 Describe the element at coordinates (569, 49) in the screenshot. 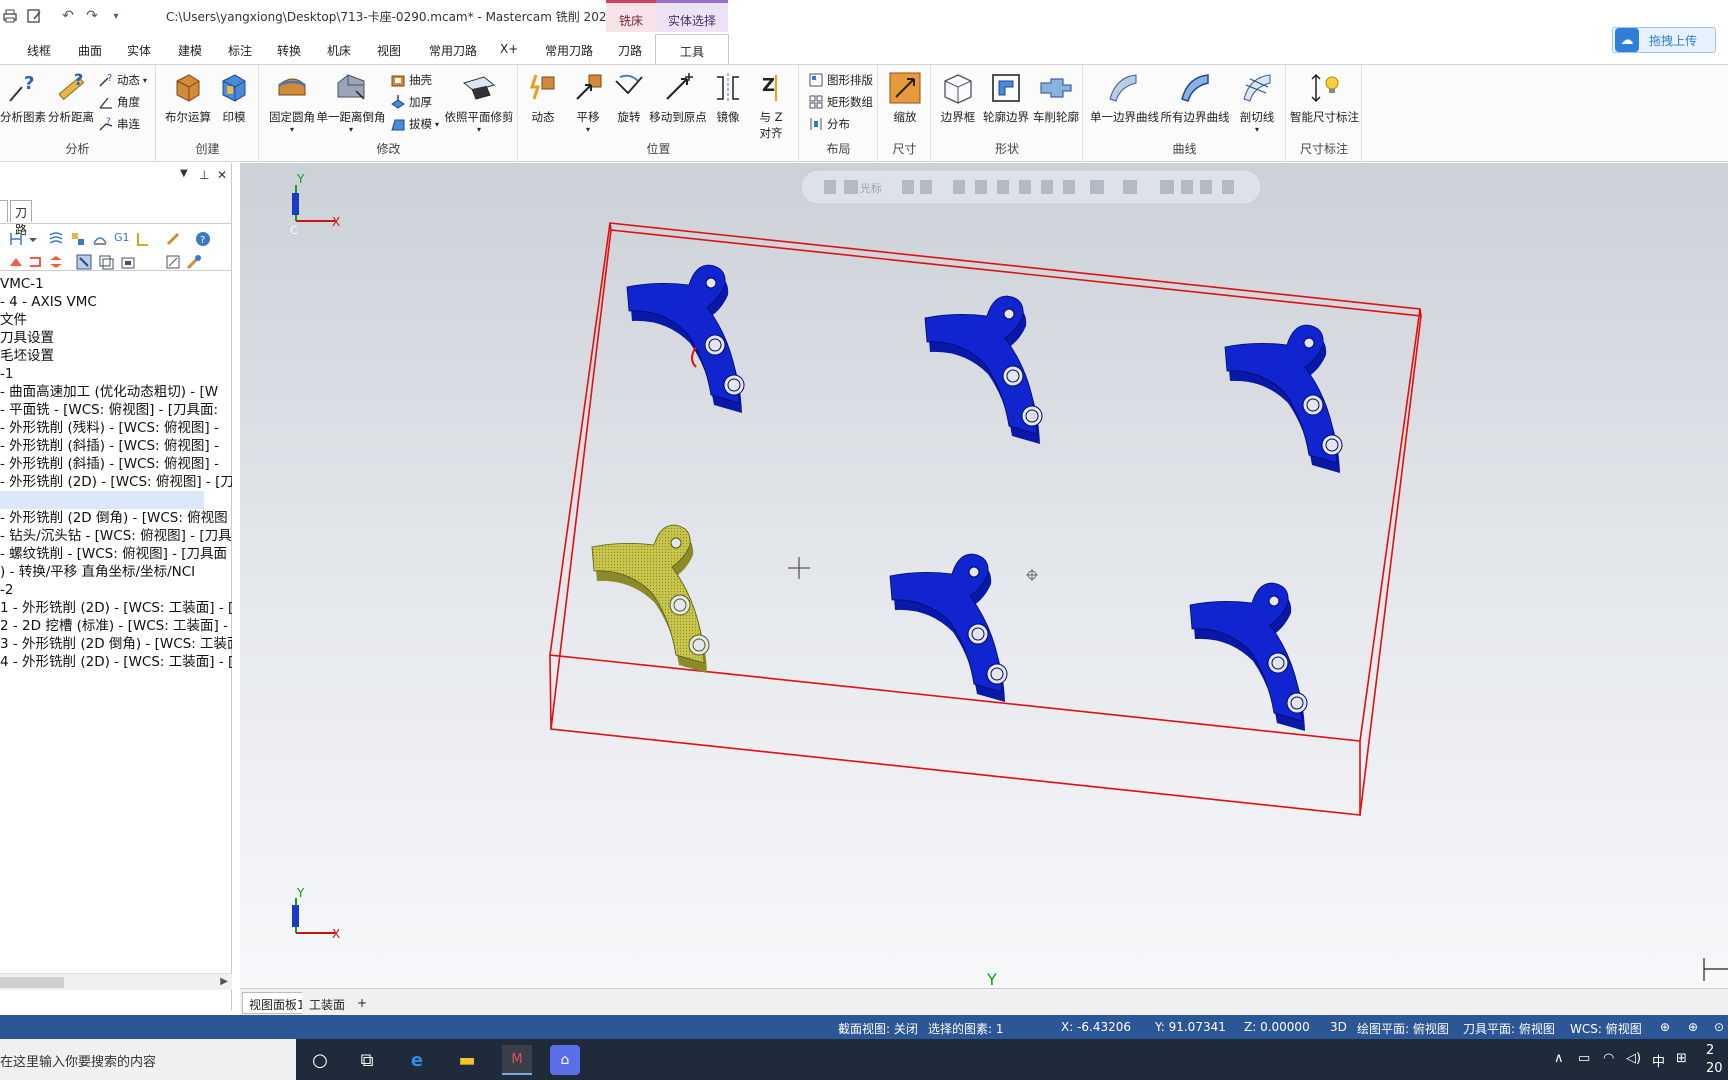

I see `tab-common-toolpaths-2: 常用刀路` at that location.